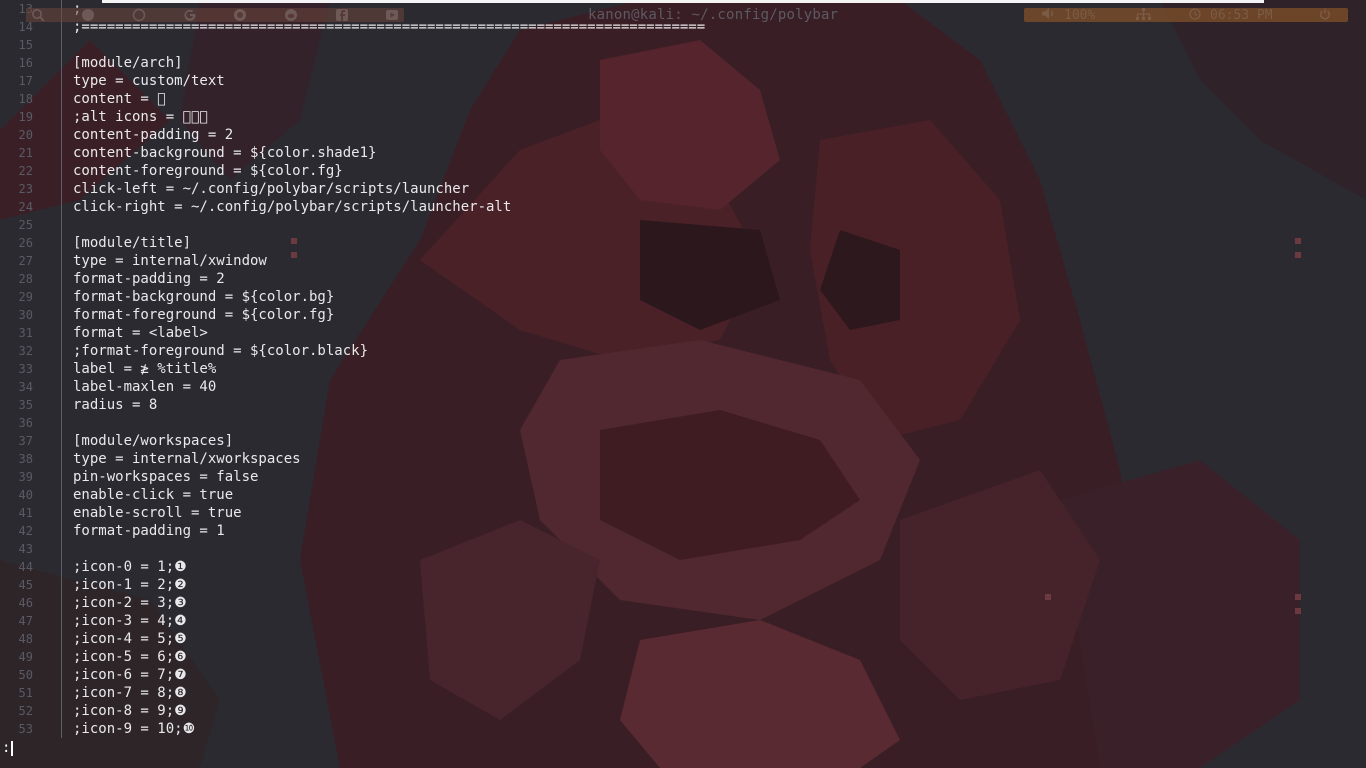 This screenshot has width=1366, height=768. Describe the element at coordinates (1186, 15) in the screenshot. I see `polybar-status-group: 100% 06:53 PM` at that location.